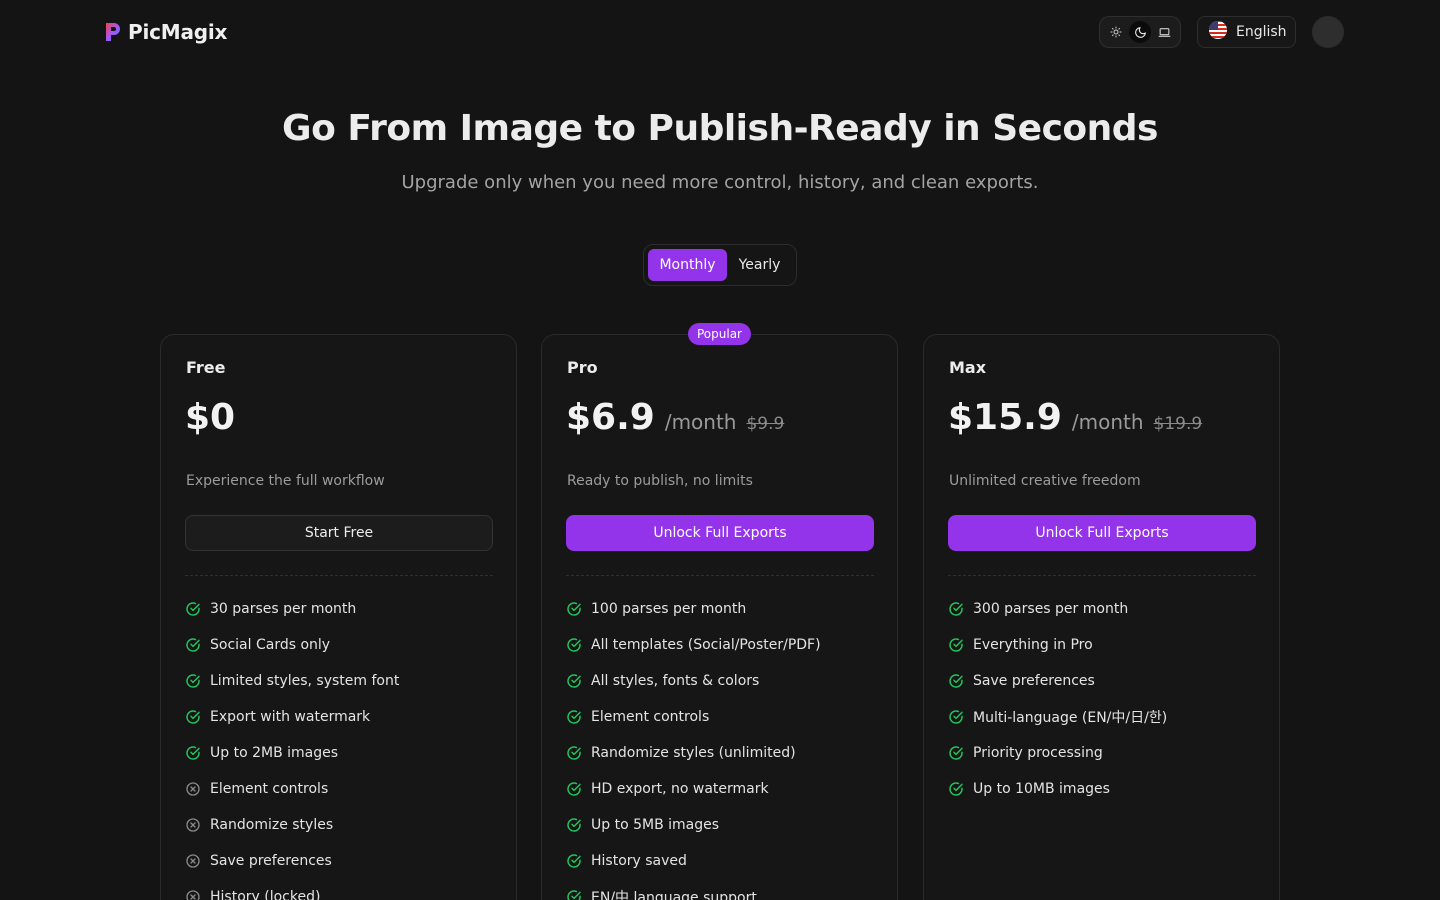 The image size is (1440, 900). I want to click on feature-text: Limited styles, system font, so click(305, 681).